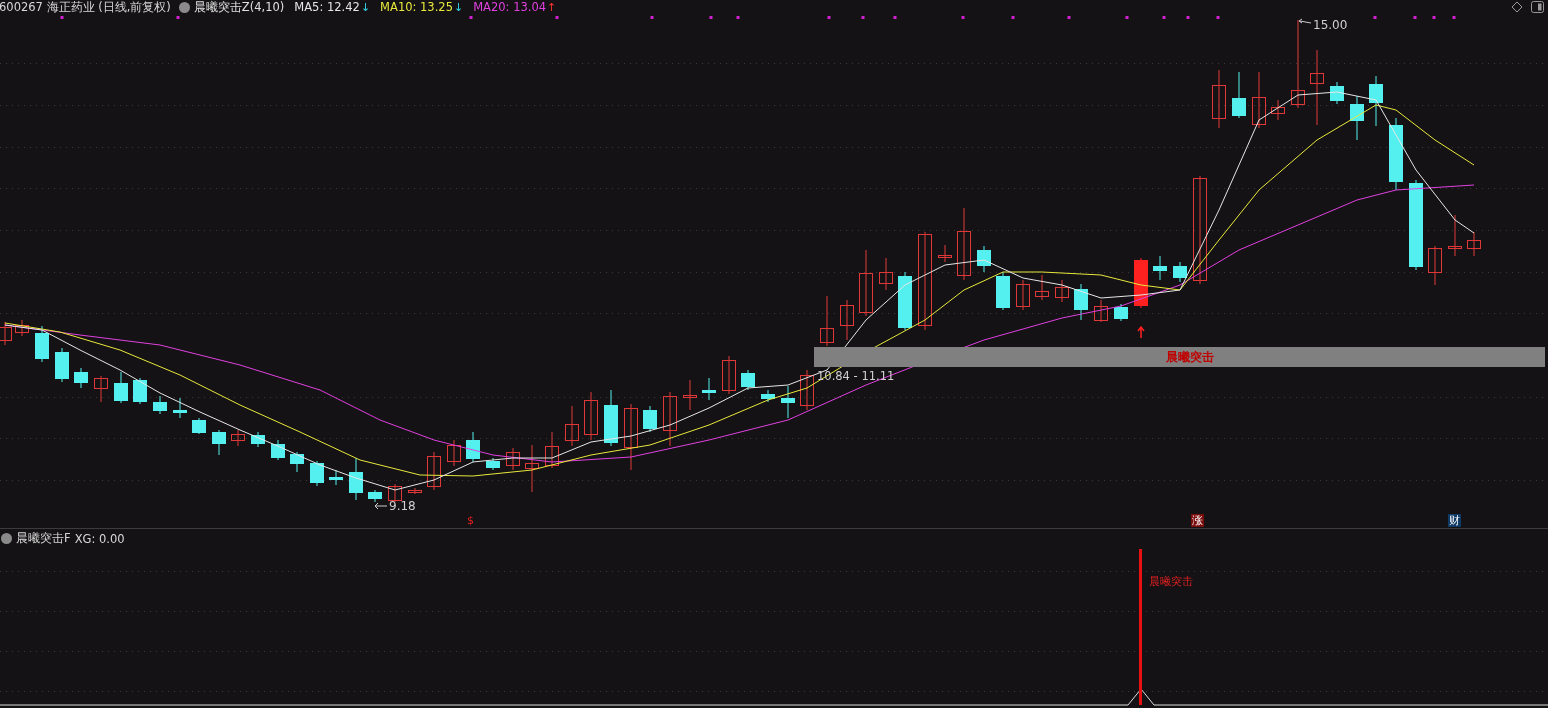  I want to click on event-marker: $, so click(470, 520).